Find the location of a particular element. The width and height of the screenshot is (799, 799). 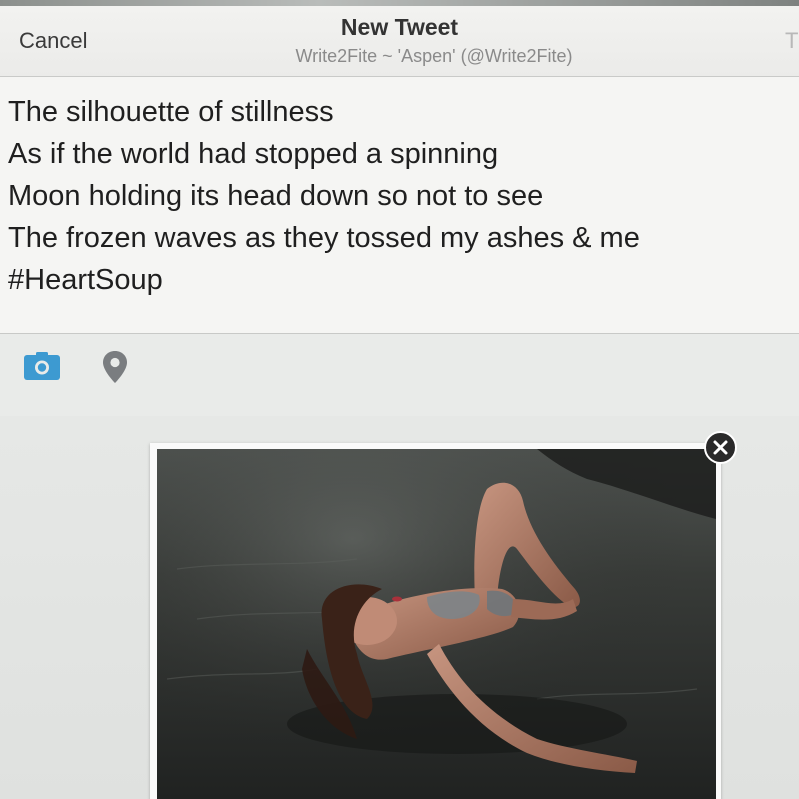

tweet-button: T is located at coordinates (792, 41).